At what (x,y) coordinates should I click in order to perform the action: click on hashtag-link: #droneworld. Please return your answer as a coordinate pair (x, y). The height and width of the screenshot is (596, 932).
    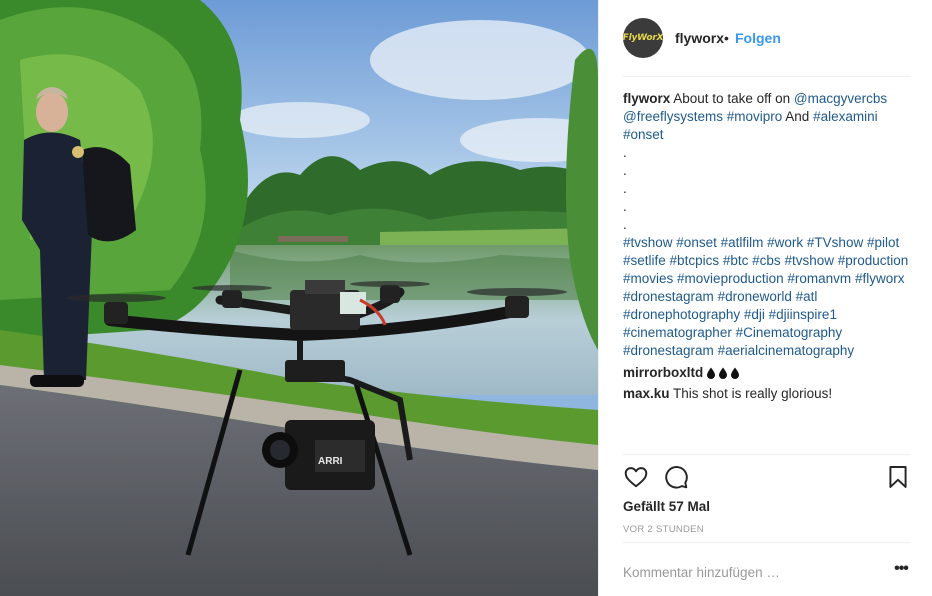
    Looking at the image, I should click on (755, 296).